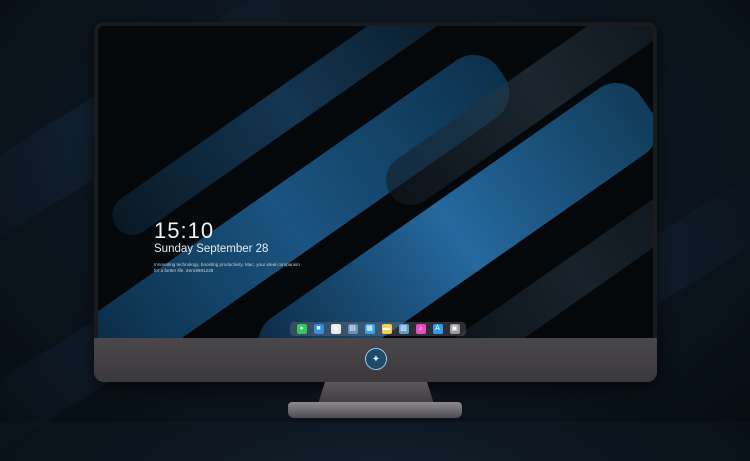 Image resolution: width=750 pixels, height=461 pixels. I want to click on system-icon: ▣, so click(454, 329).